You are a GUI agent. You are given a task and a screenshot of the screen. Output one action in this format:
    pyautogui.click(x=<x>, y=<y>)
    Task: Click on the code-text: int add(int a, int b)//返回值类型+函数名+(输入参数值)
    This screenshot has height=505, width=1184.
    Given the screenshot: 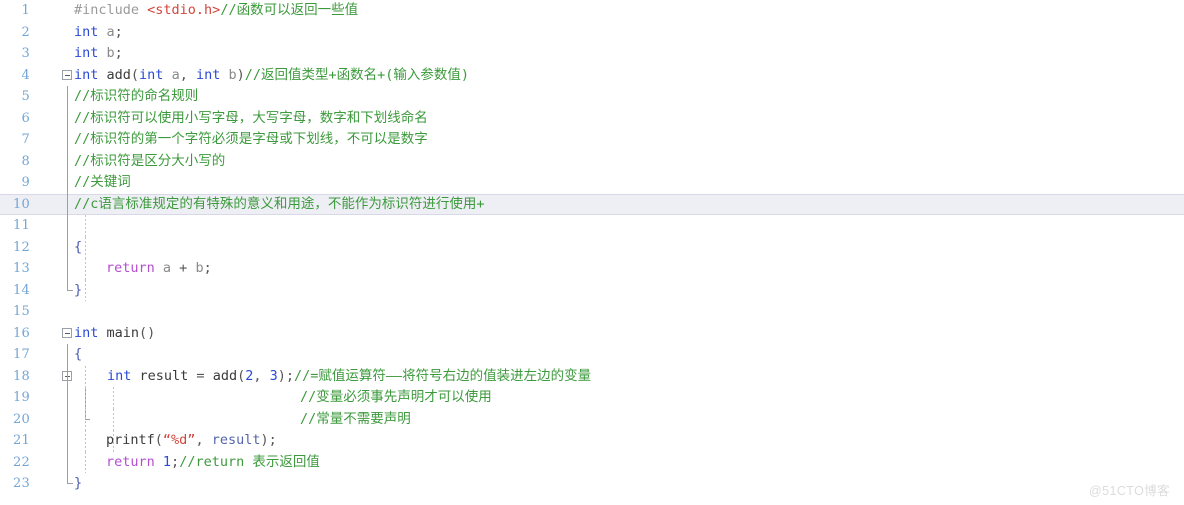 What is the action you would take?
    pyautogui.click(x=271, y=76)
    